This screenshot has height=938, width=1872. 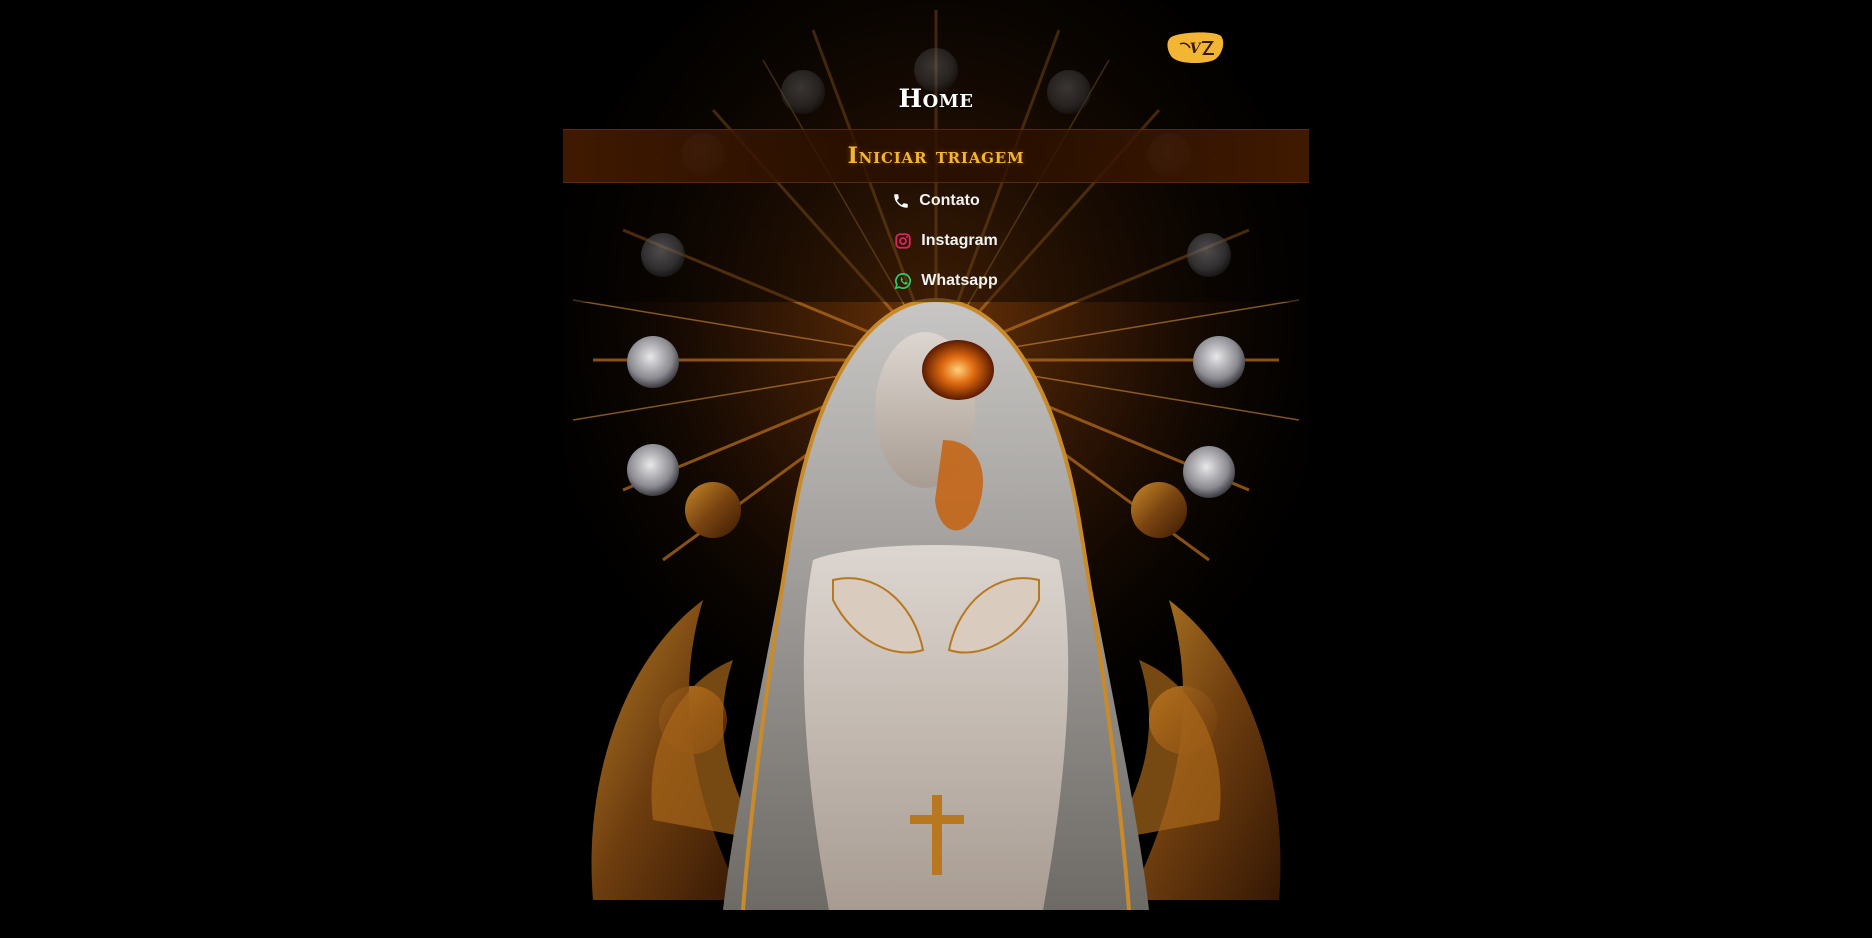 I want to click on contact-link: Contato, so click(x=936, y=201).